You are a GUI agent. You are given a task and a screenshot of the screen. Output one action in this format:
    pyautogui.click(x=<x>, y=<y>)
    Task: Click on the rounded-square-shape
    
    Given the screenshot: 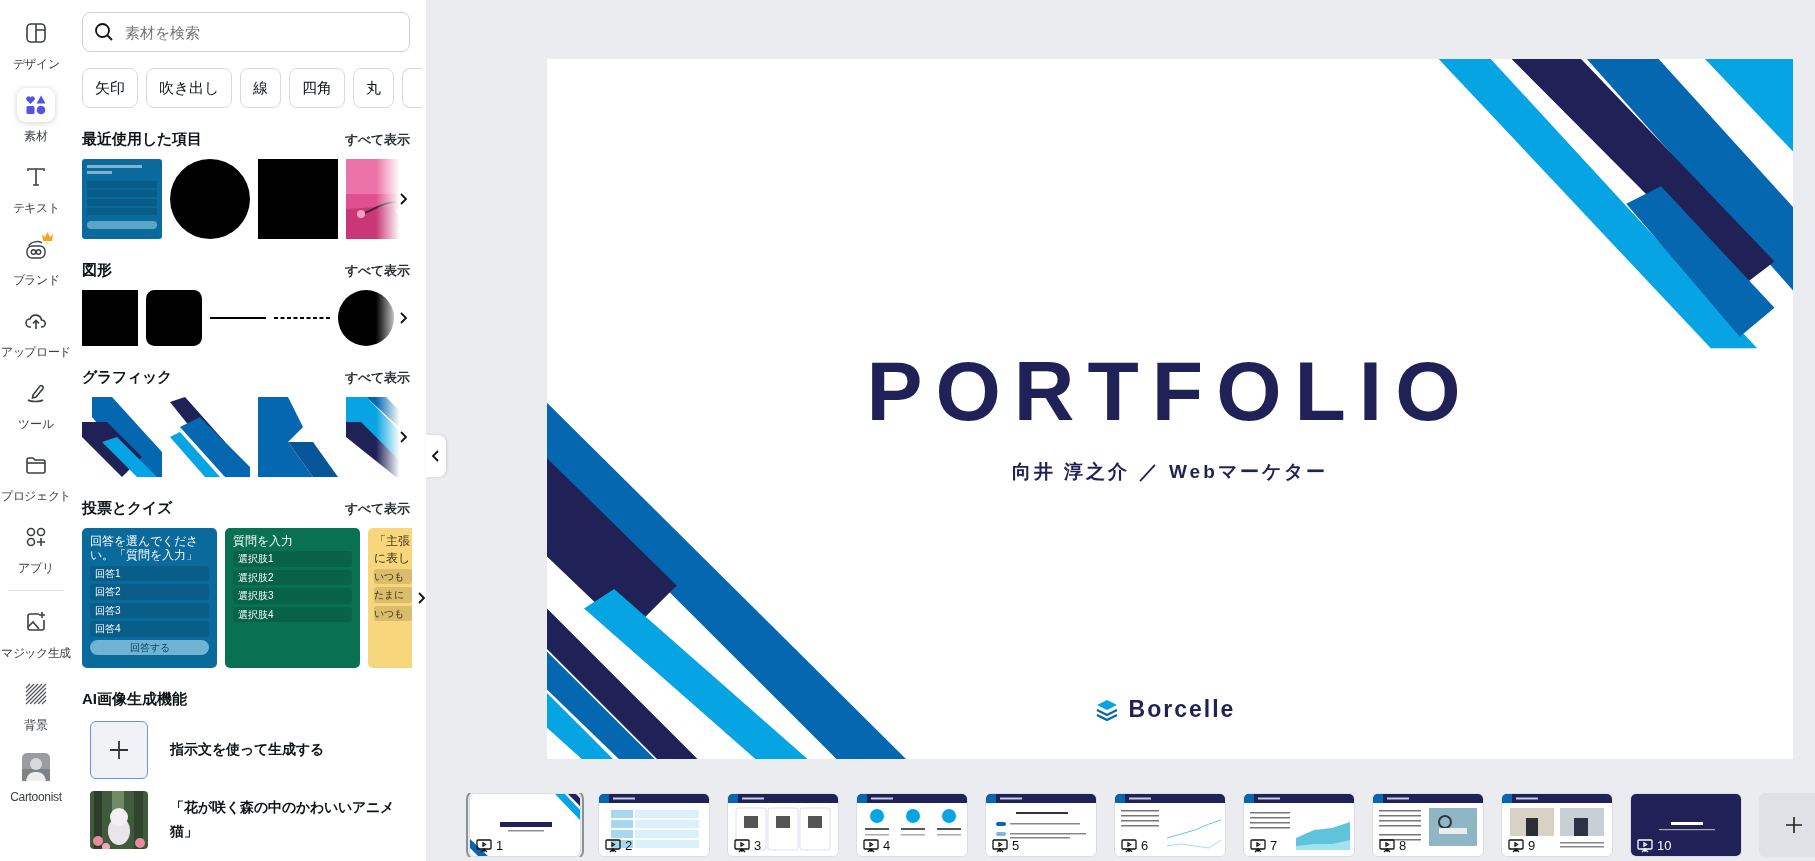 What is the action you would take?
    pyautogui.click(x=174, y=318)
    